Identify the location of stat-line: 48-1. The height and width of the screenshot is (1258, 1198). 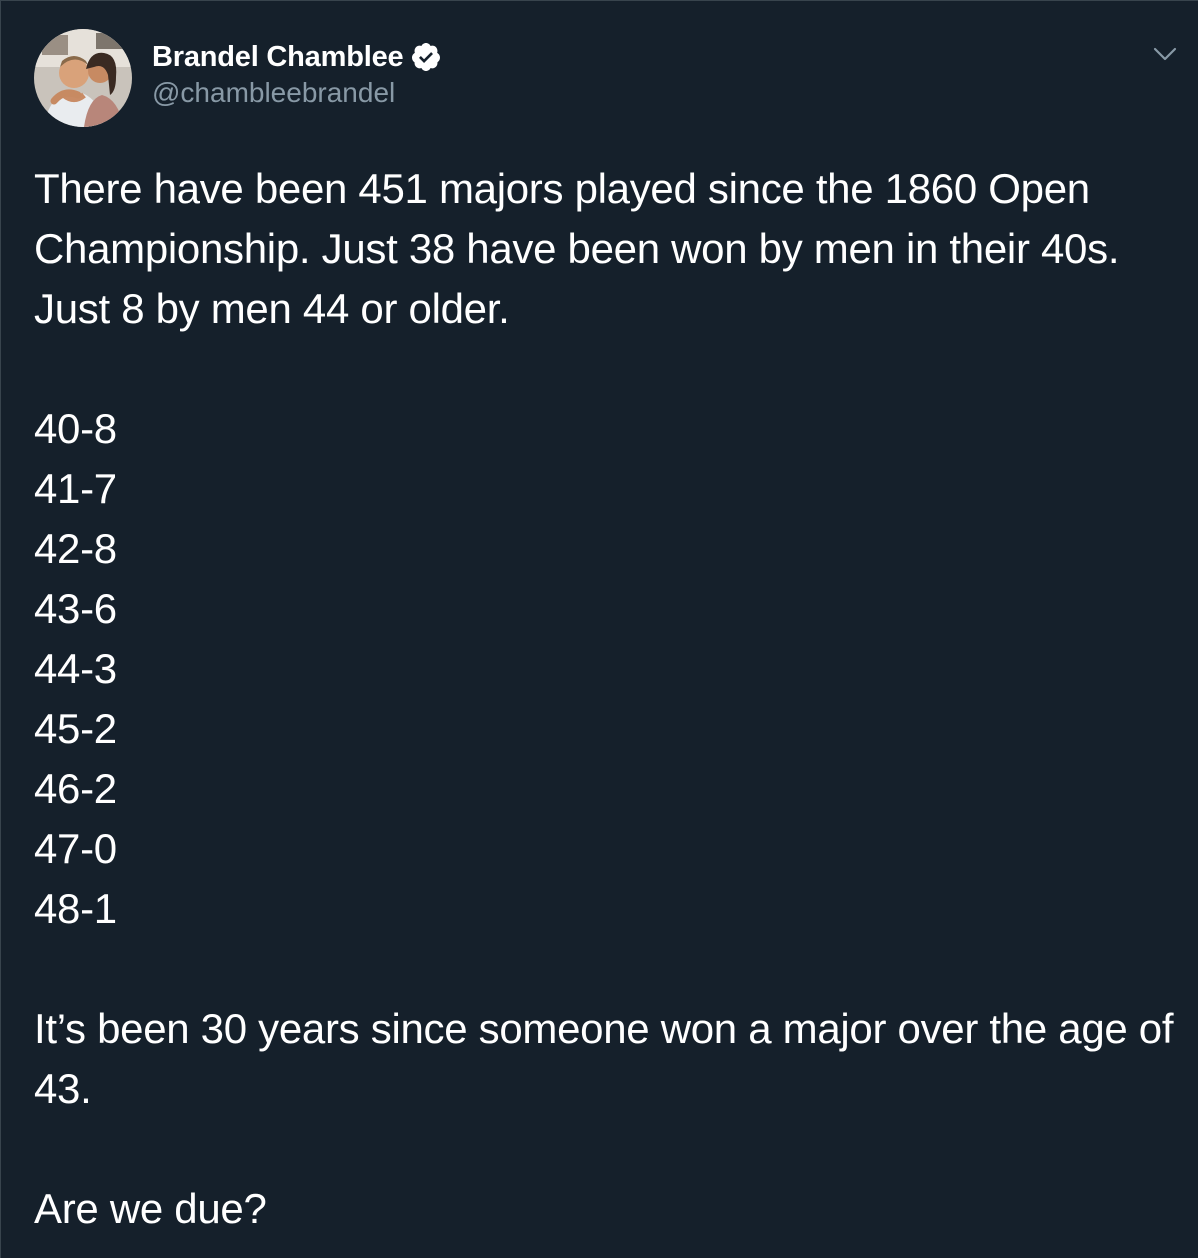
(75, 908).